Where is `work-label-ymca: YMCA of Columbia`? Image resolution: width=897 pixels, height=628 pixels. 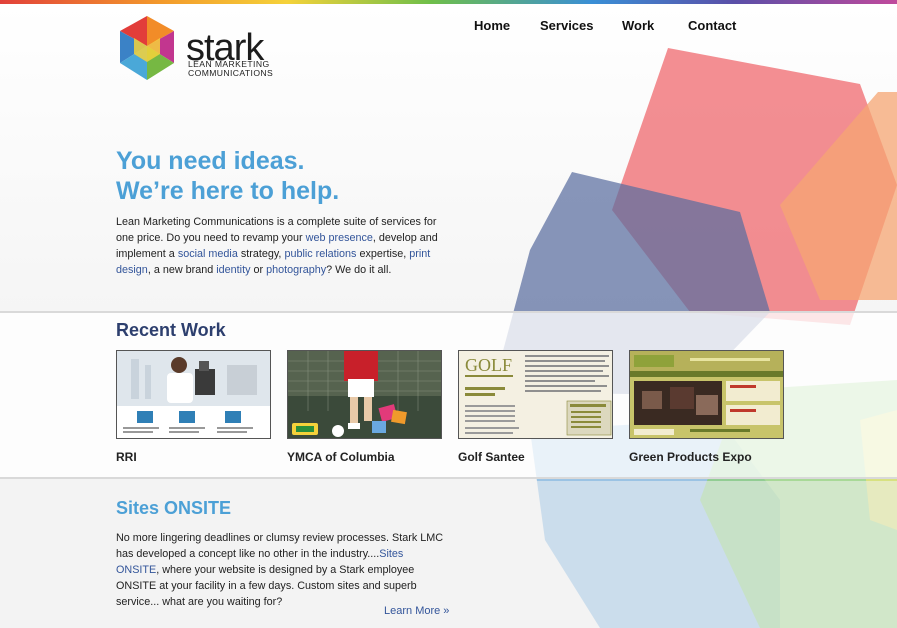 work-label-ymca: YMCA of Columbia is located at coordinates (341, 457).